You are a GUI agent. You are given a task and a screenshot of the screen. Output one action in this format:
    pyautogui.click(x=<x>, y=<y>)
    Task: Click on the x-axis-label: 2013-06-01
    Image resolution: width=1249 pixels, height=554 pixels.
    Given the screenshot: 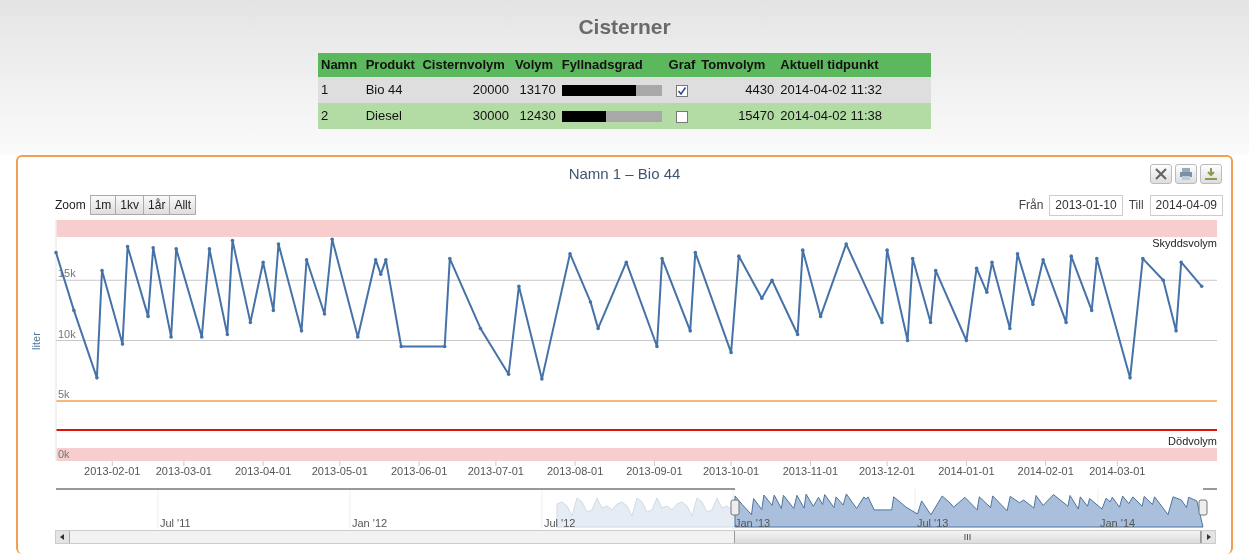 What is the action you would take?
    pyautogui.click(x=419, y=471)
    